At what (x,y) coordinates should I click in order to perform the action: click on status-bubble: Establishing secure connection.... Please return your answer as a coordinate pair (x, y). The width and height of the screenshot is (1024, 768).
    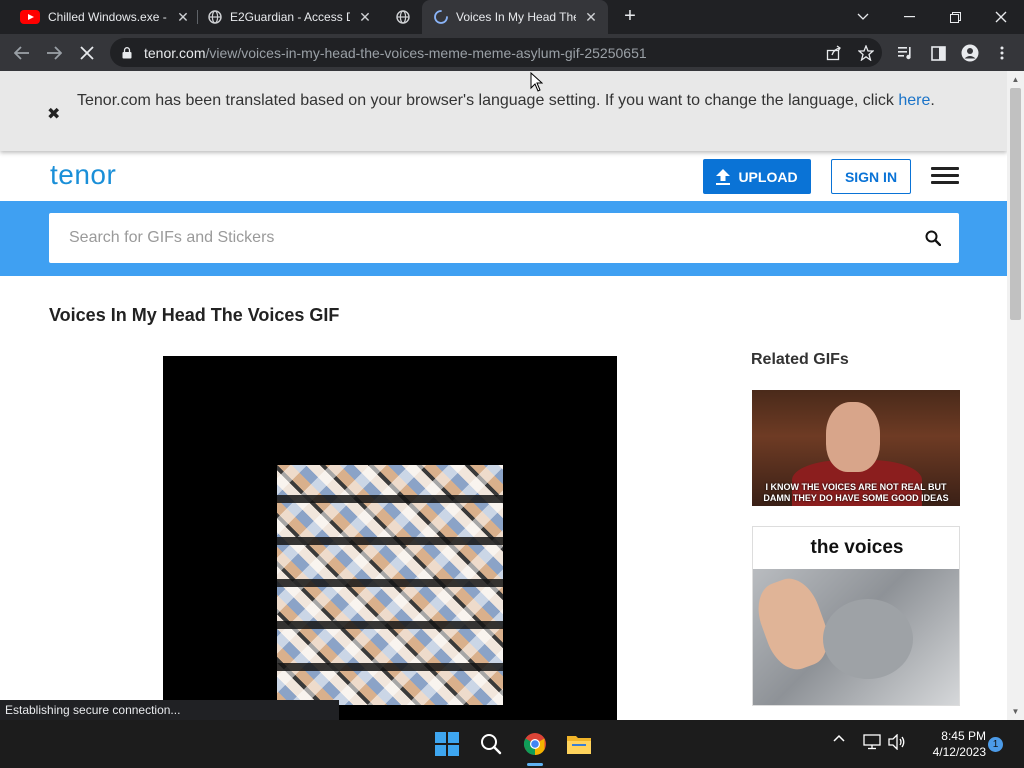
    Looking at the image, I should click on (169, 710).